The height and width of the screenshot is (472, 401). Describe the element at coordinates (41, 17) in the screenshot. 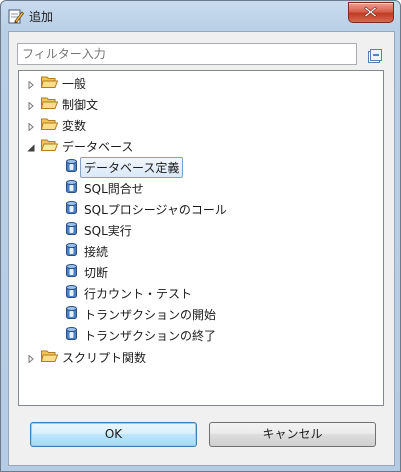

I see `window-title: 追加` at that location.